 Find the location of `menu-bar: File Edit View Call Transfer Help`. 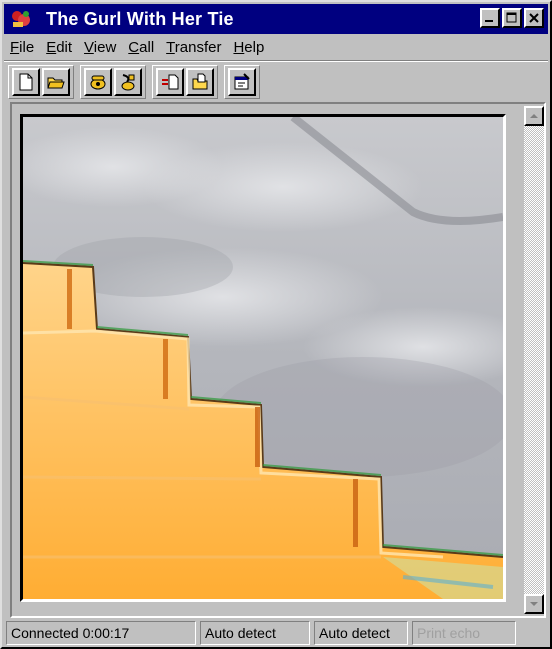

menu-bar: File Edit View Call Transfer Help is located at coordinates (137, 47).